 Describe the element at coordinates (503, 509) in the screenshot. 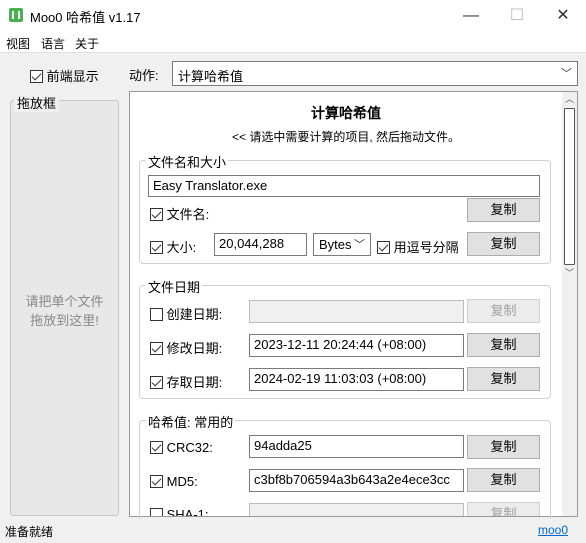

I see `copy-sha1-button: 复制` at that location.